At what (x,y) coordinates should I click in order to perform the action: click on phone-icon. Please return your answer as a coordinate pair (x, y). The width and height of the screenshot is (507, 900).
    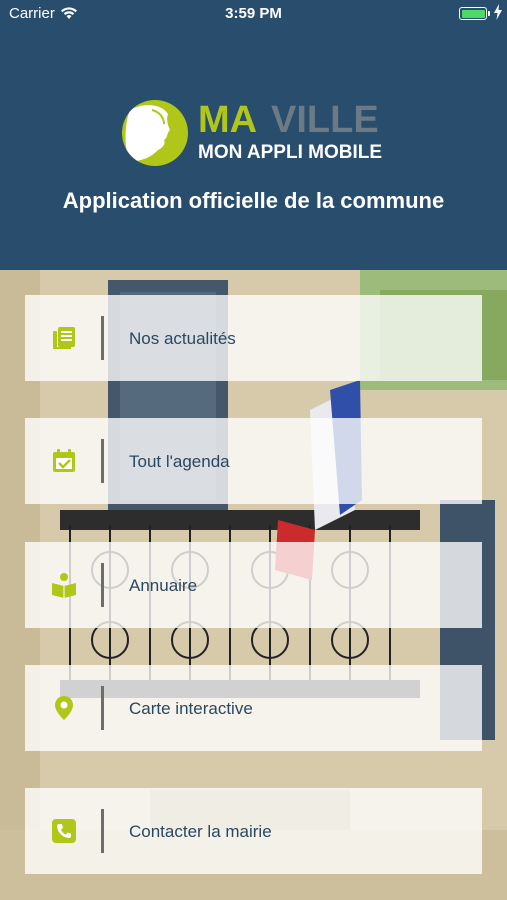
    Looking at the image, I should click on (64, 831).